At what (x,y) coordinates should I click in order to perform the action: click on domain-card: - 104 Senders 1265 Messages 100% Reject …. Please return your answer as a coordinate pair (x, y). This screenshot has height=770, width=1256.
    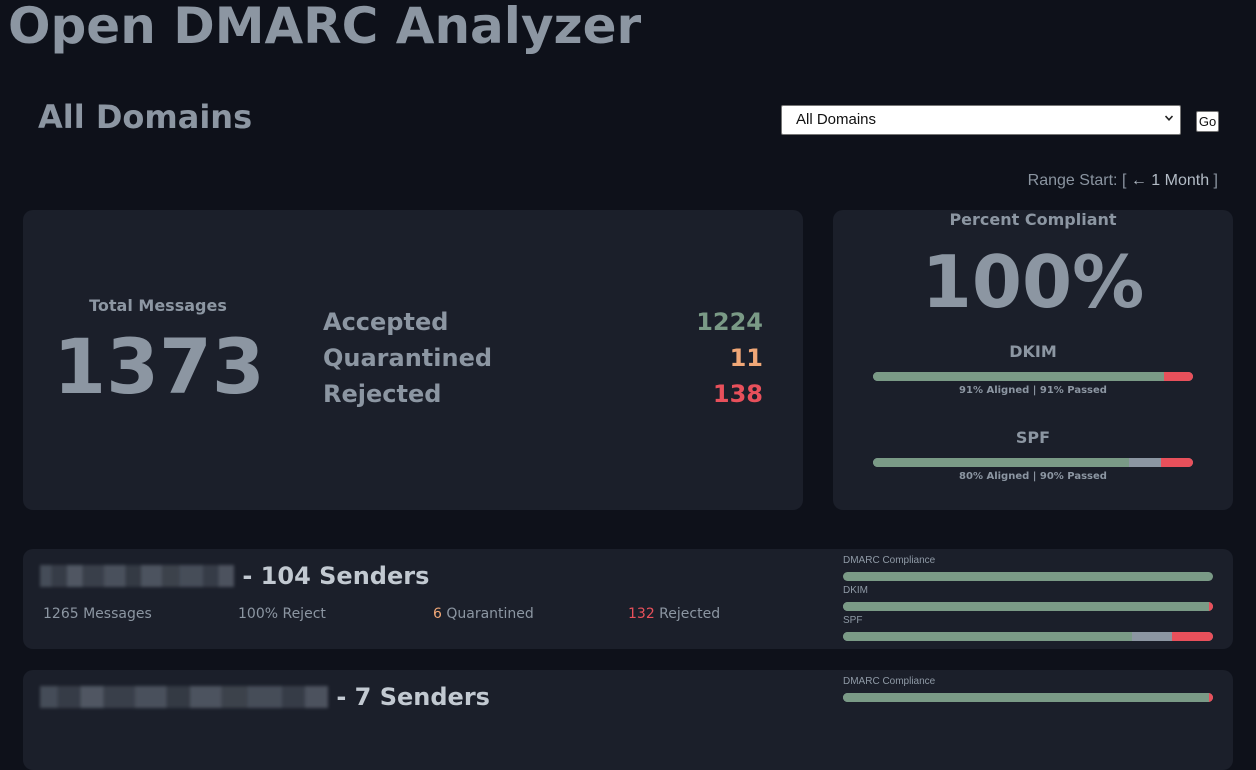
    Looking at the image, I should click on (628, 599).